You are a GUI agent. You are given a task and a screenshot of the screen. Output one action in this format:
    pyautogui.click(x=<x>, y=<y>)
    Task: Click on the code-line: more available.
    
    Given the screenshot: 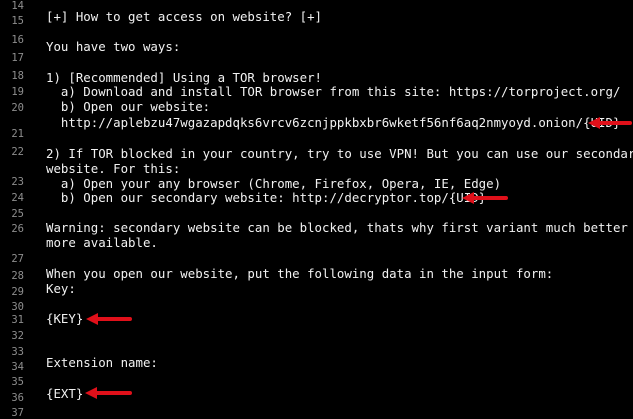 What is the action you would take?
    pyautogui.click(x=102, y=242)
    